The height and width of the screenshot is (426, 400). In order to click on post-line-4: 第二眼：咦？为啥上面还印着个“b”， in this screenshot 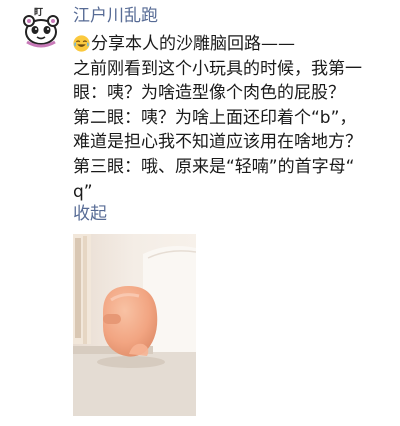, I will do `click(215, 117)`.